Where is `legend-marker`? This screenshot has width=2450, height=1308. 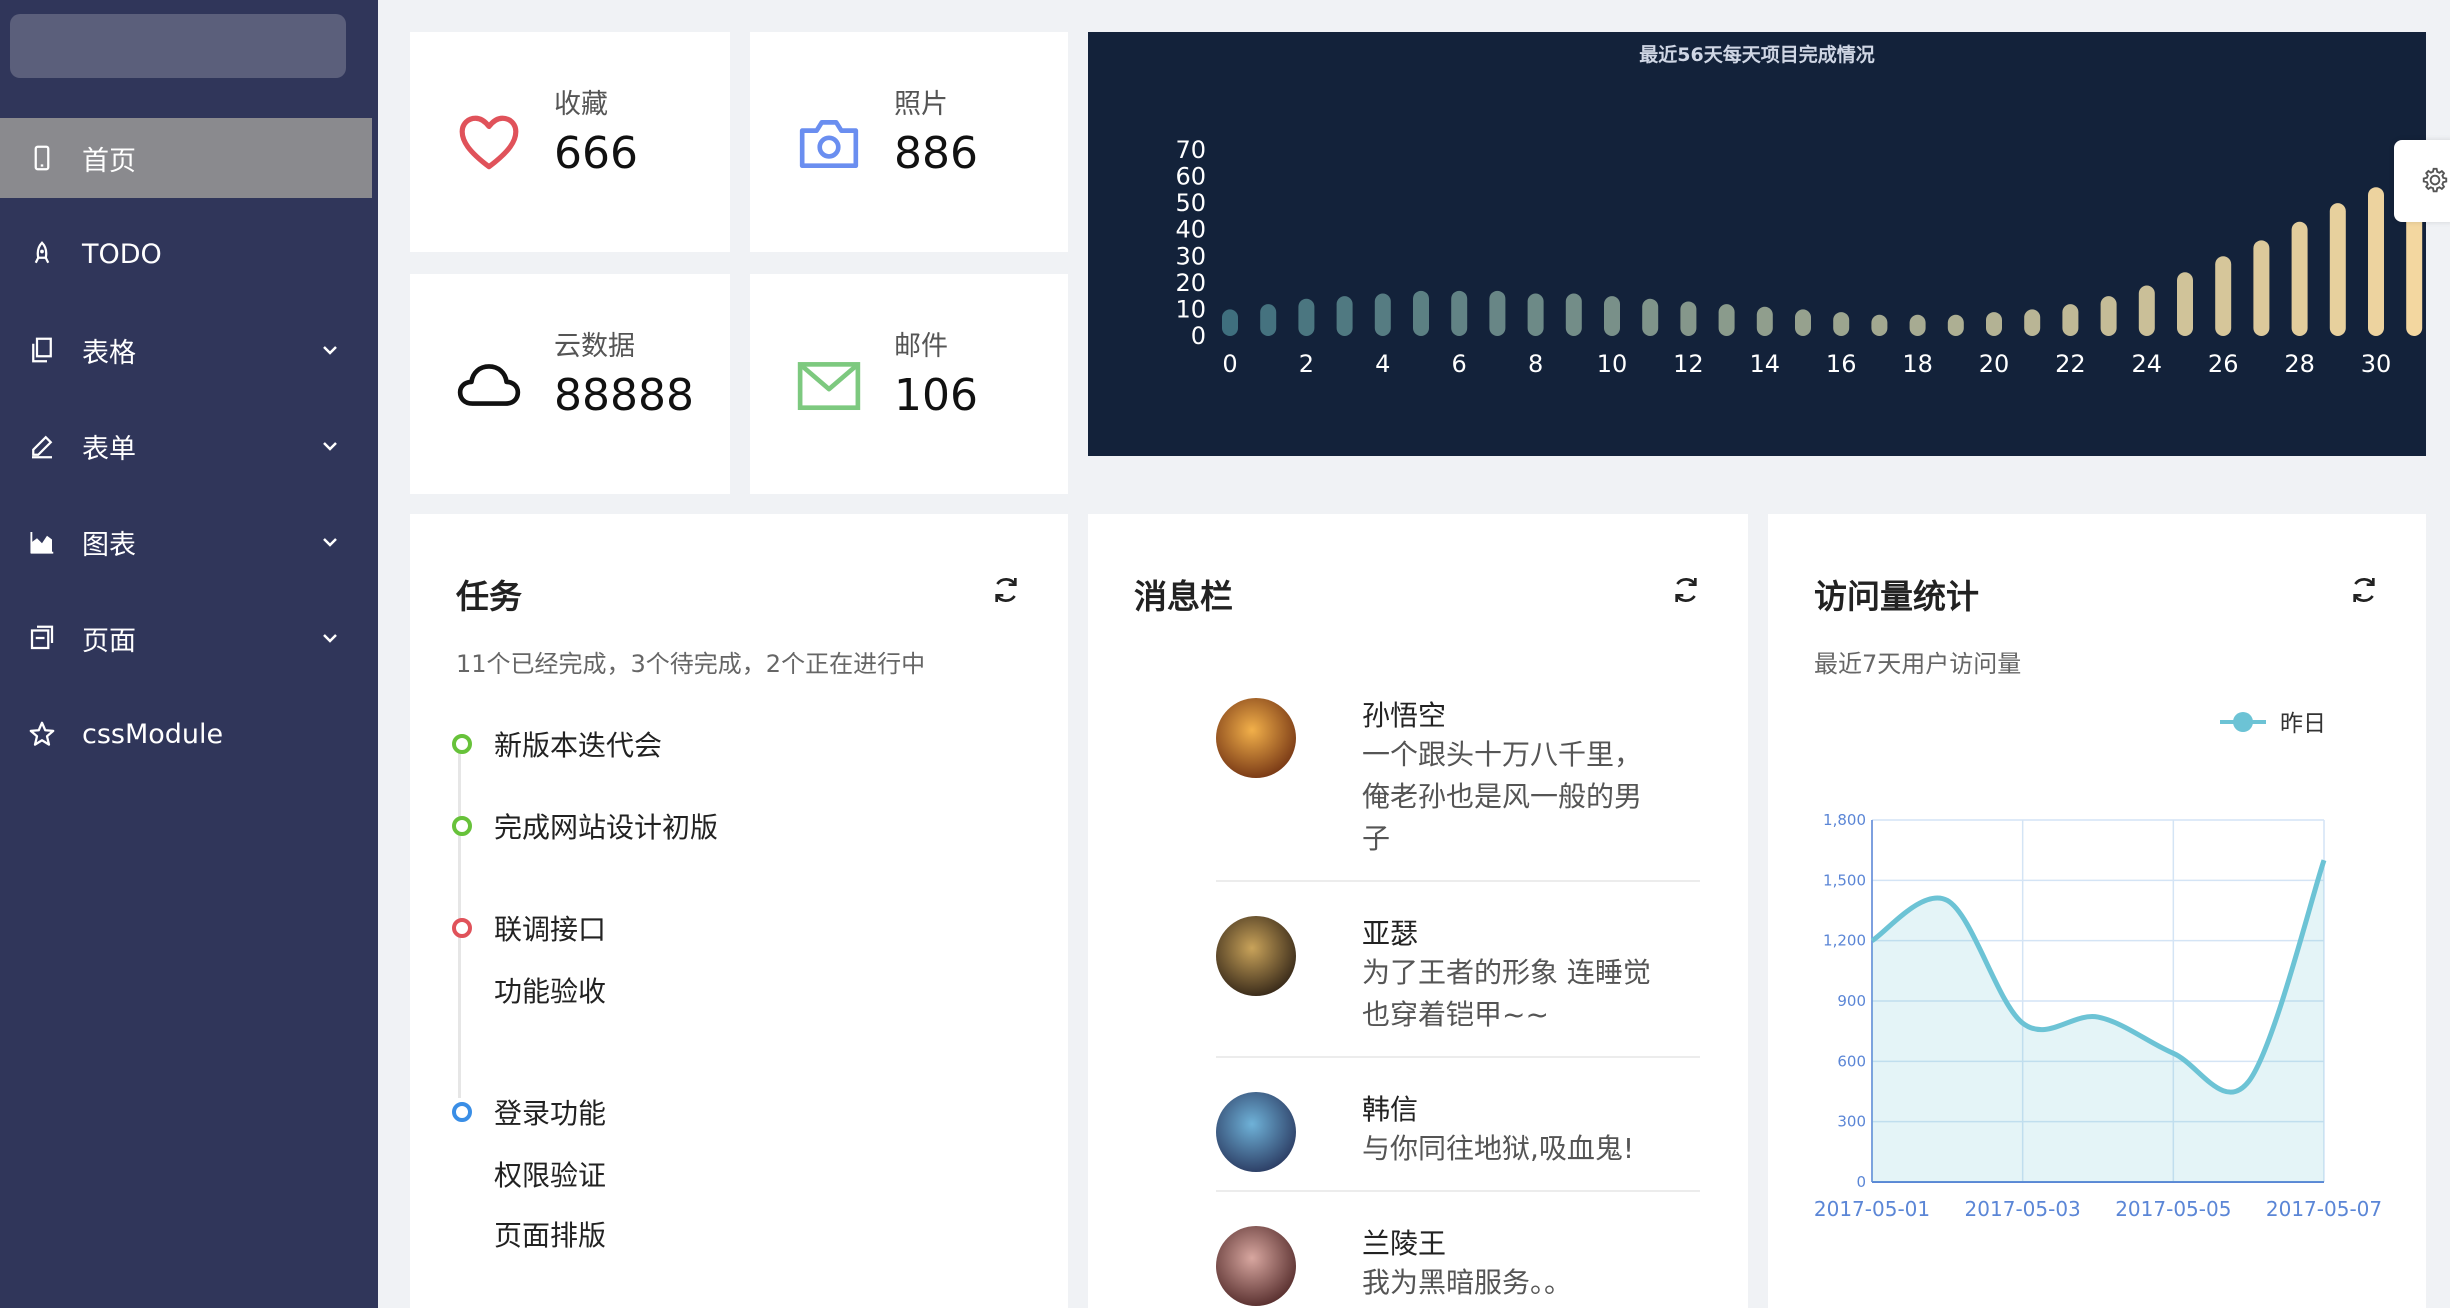 legend-marker is located at coordinates (2243, 722).